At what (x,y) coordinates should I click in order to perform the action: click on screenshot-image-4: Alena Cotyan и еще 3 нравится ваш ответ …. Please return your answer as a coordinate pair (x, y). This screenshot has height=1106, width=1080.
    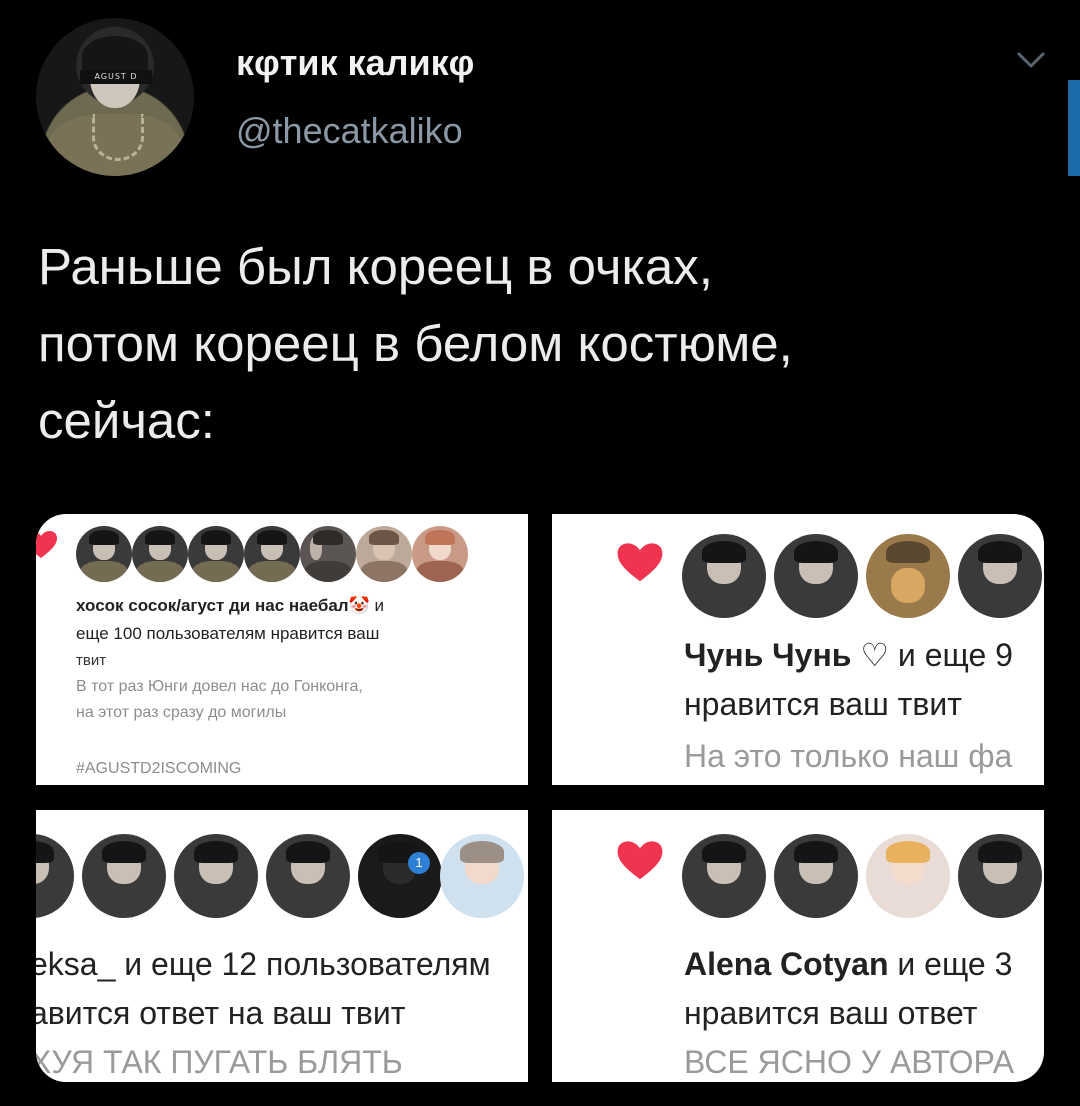
    Looking at the image, I should click on (798, 946).